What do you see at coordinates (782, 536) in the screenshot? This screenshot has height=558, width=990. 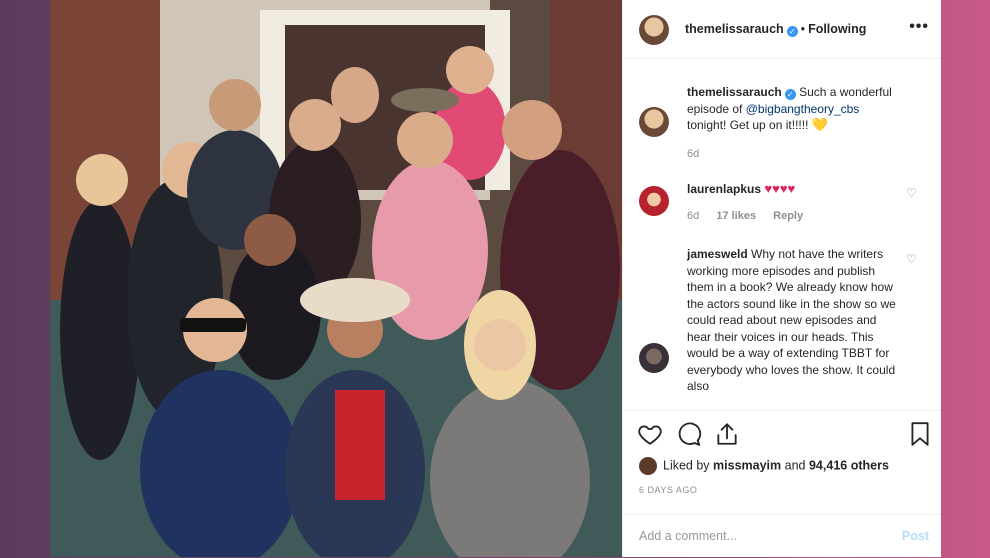 I see `add-comment-bar: Add a comment... Post` at bounding box center [782, 536].